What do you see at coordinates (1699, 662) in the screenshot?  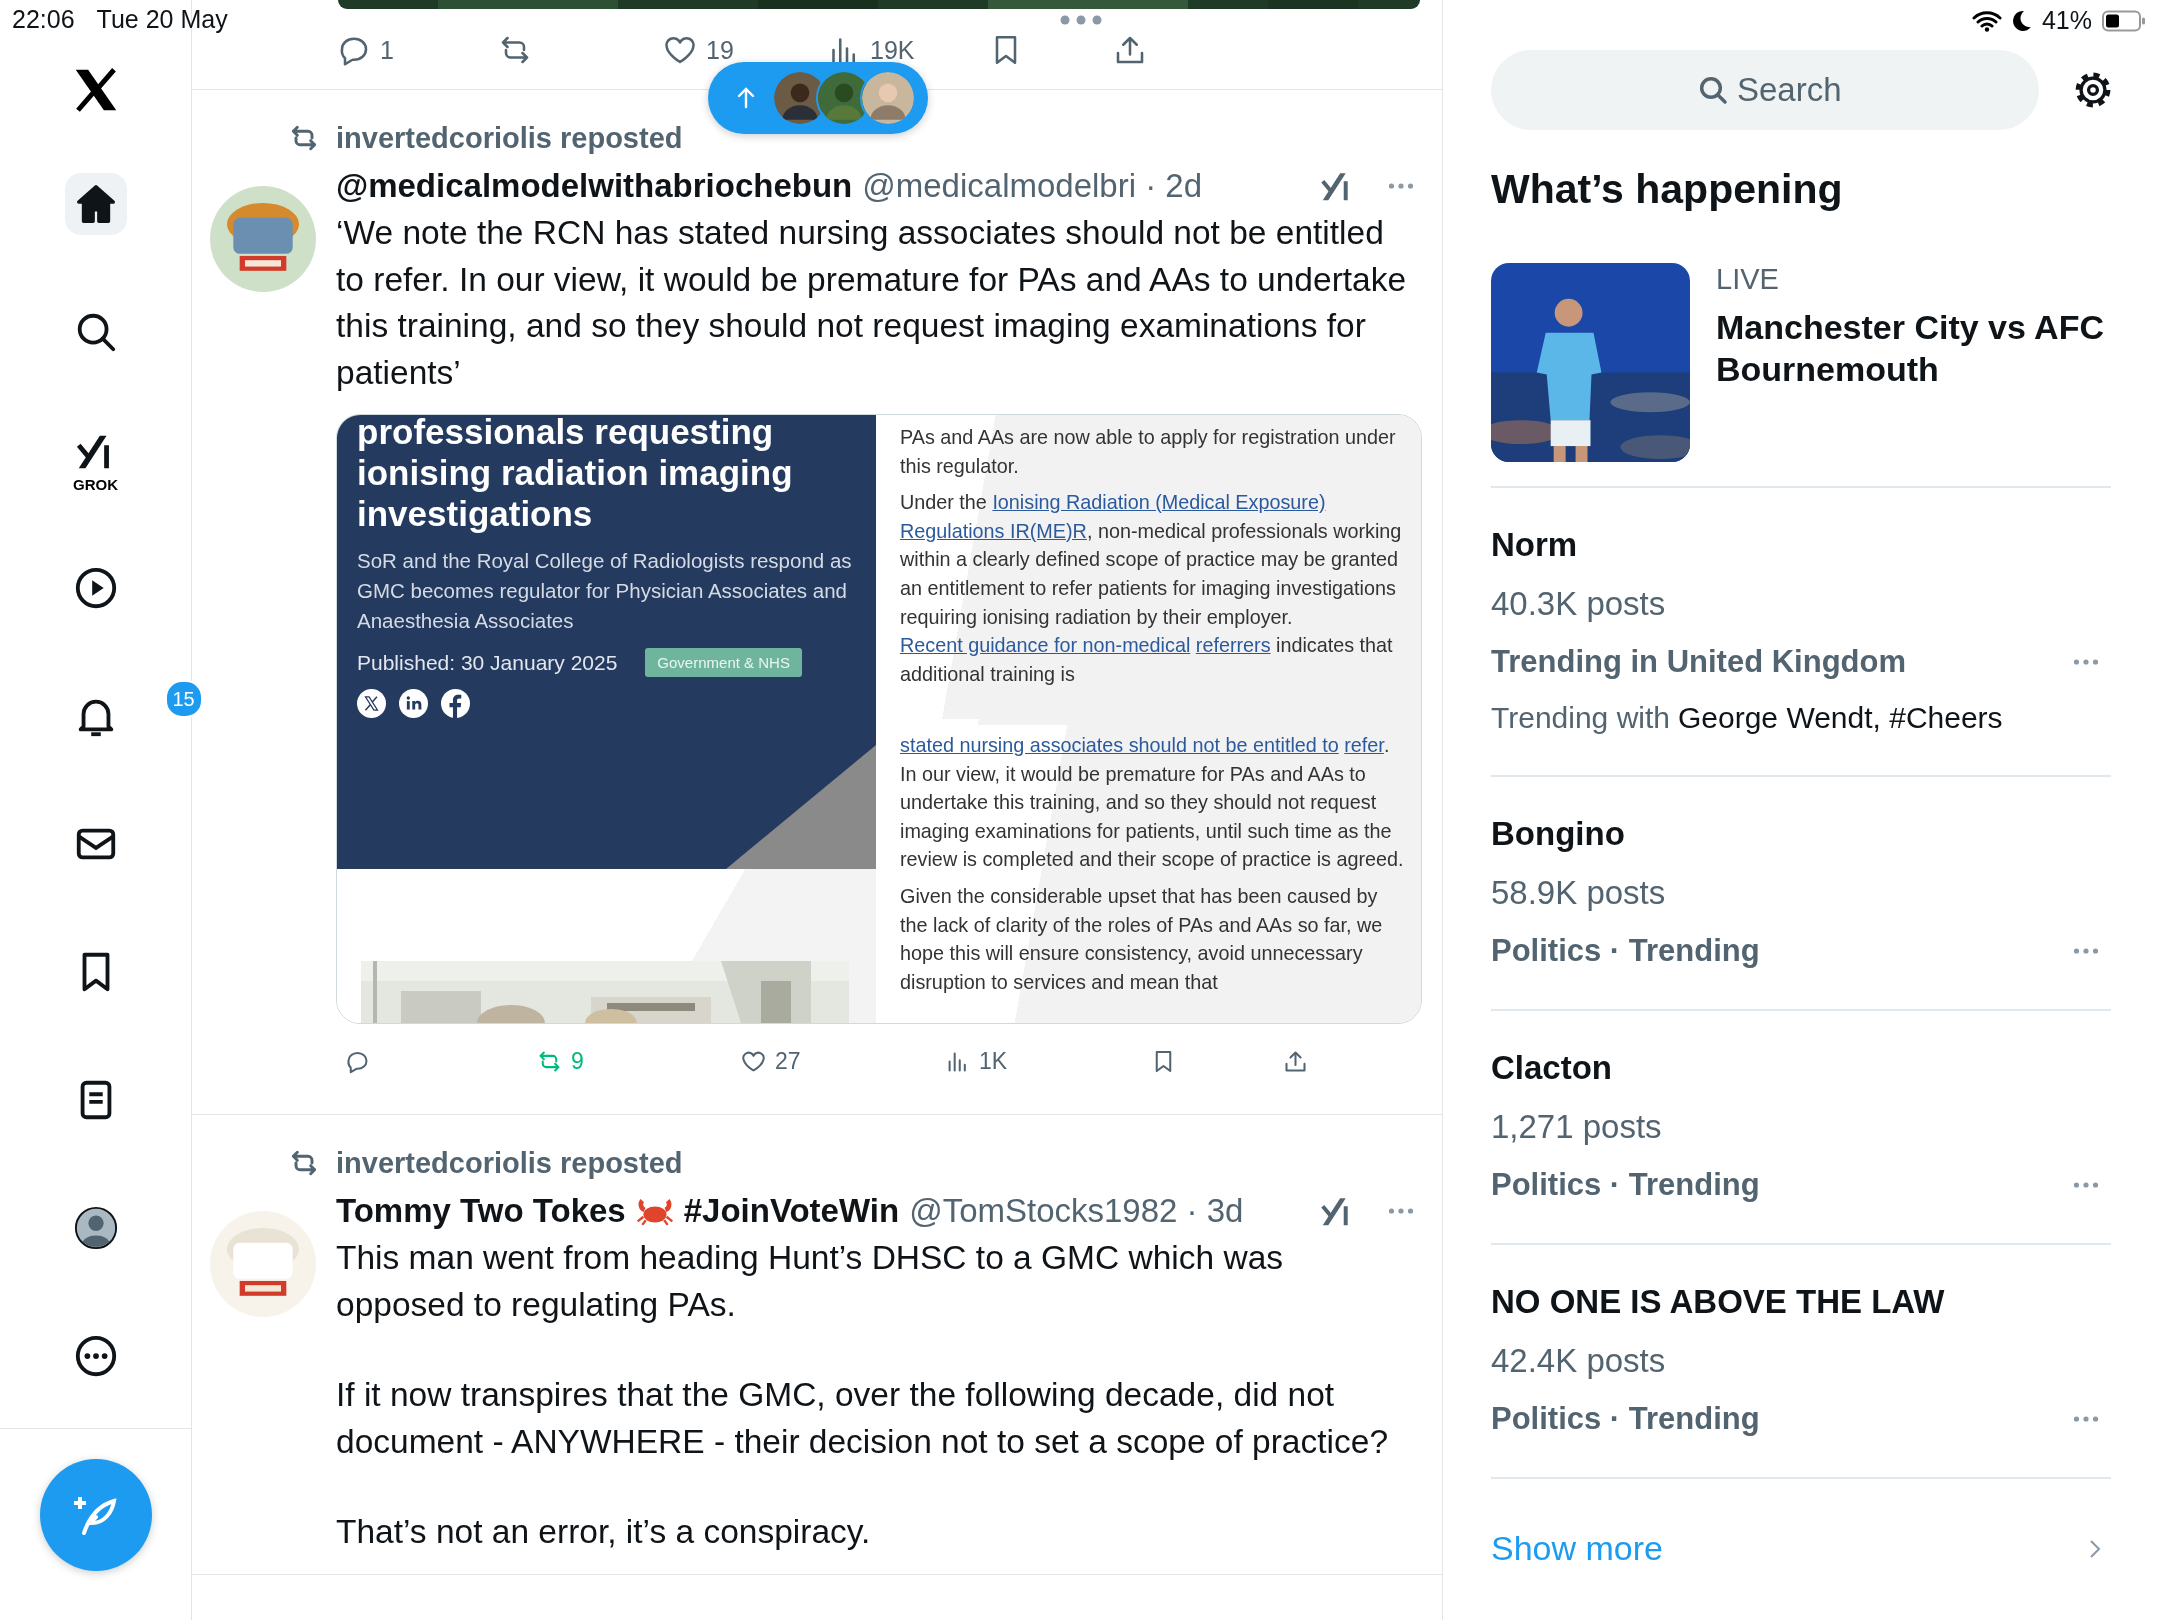 I see `trend-context: Trending in United Kingdom` at bounding box center [1699, 662].